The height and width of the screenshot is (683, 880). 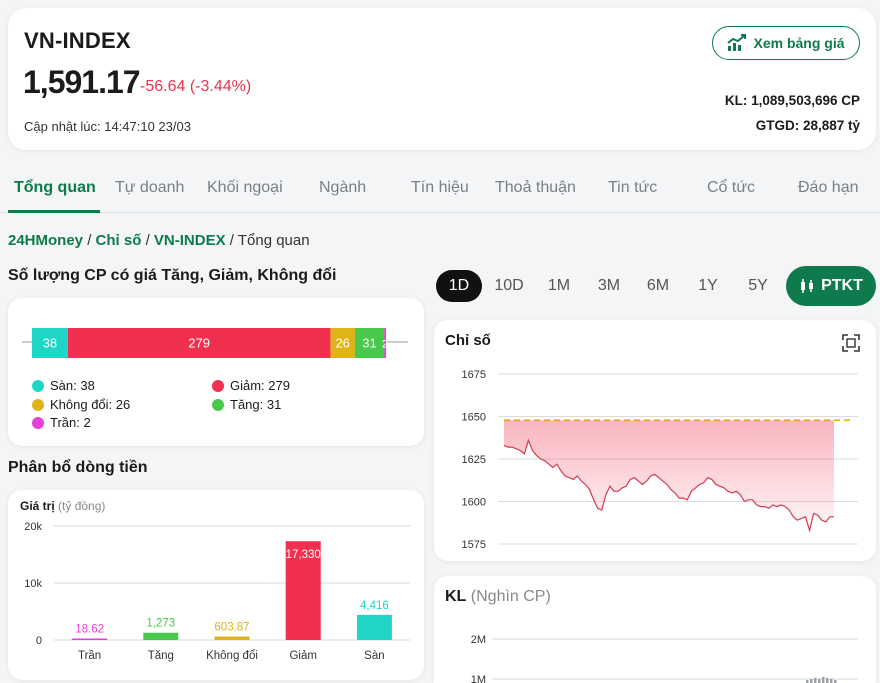 I want to click on tab-foreign: Khối ngoại, so click(x=245, y=188).